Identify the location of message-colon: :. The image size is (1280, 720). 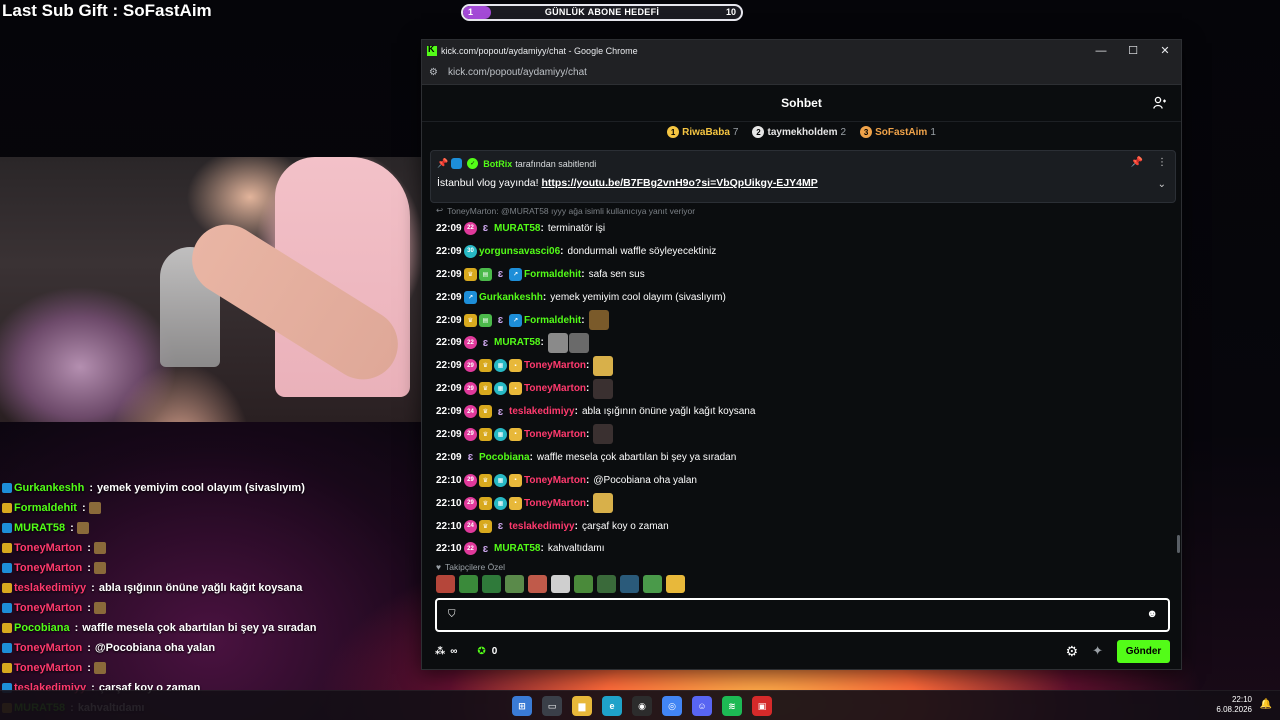
(583, 320).